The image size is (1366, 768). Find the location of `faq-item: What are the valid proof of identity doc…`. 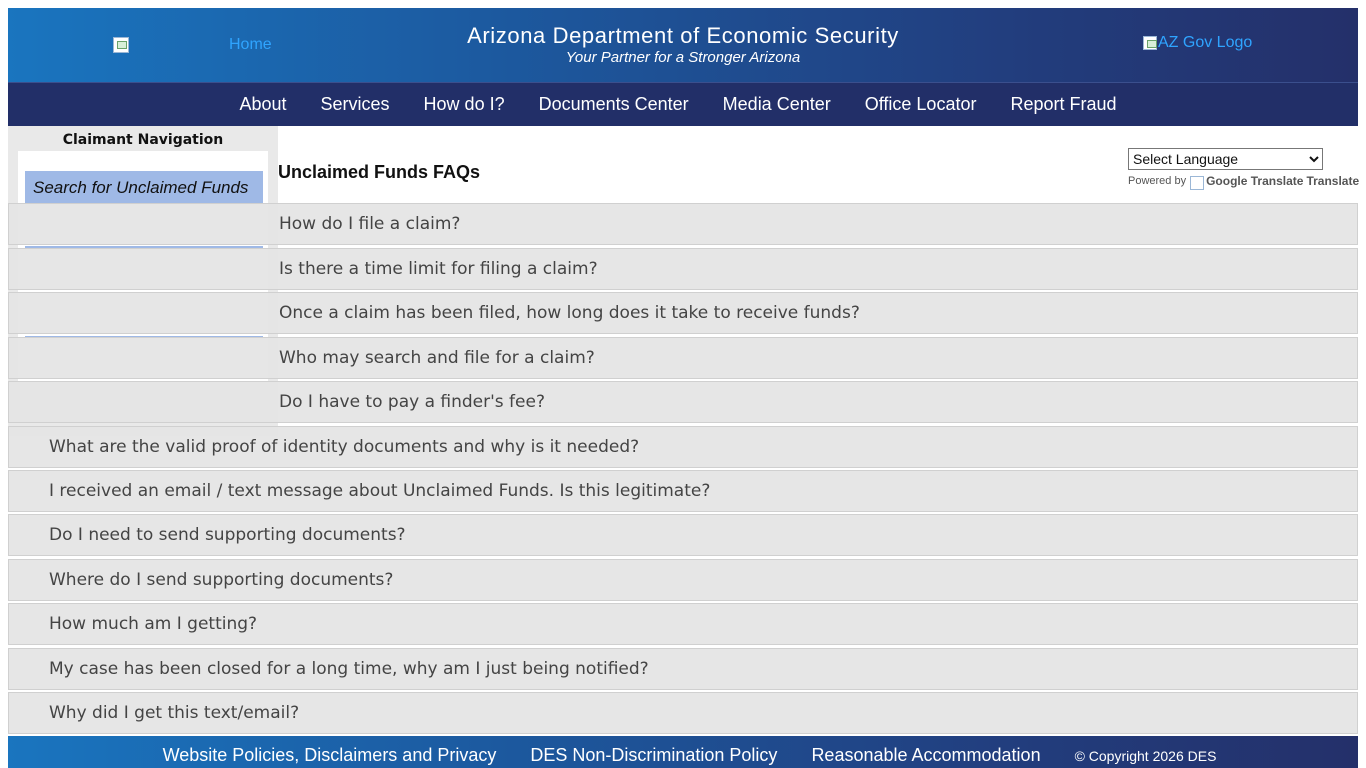

faq-item: What are the valid proof of identity doc… is located at coordinates (683, 447).